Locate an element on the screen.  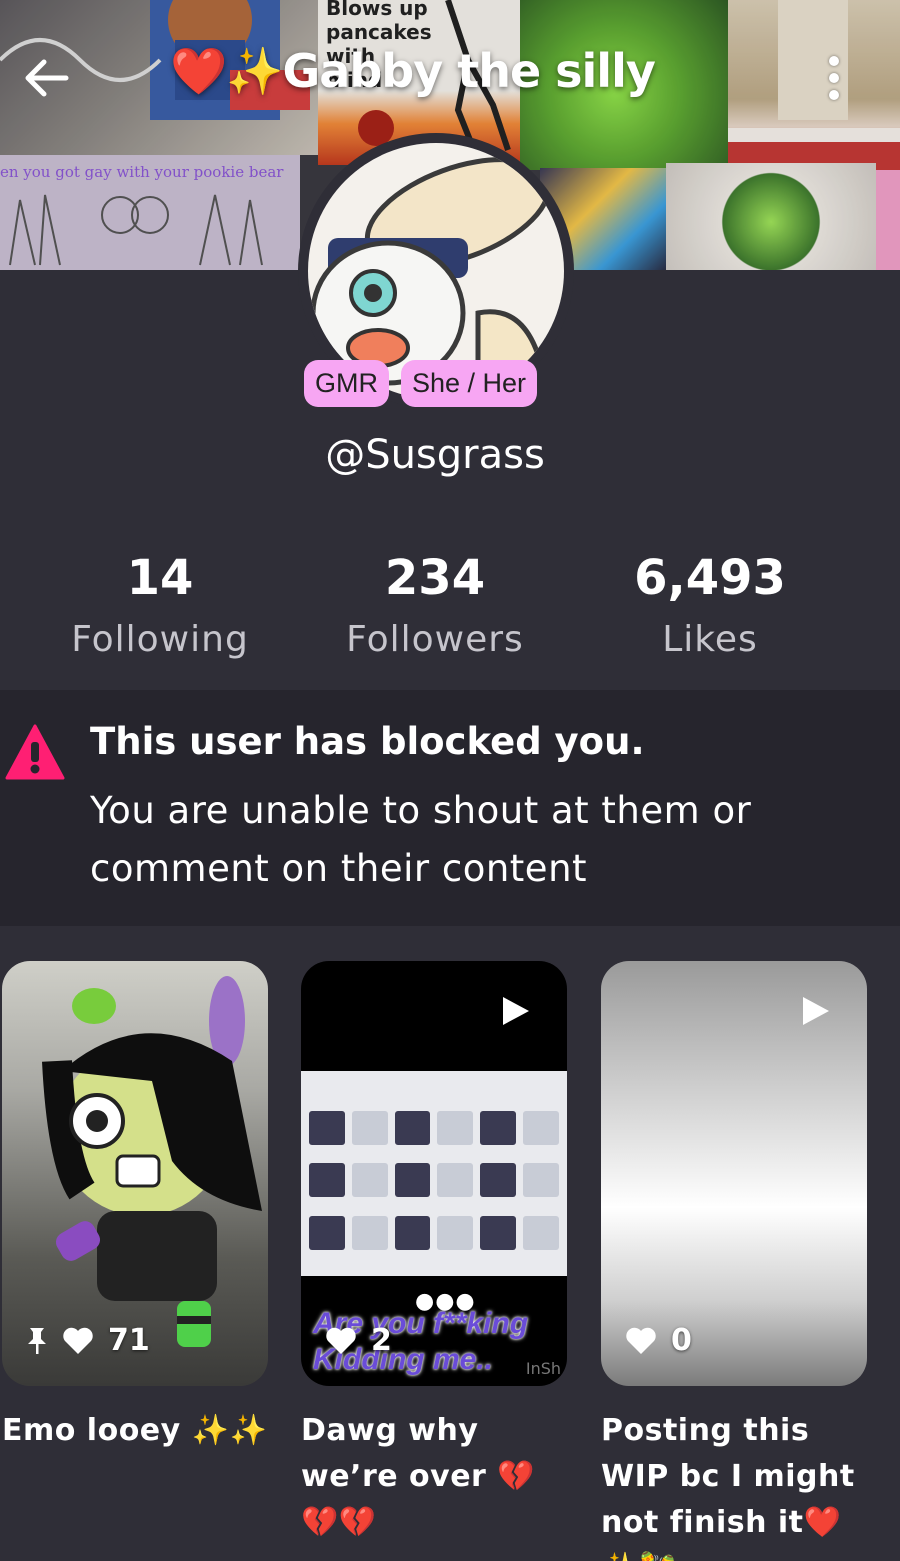
watermark: InSh is located at coordinates (543, 1368).